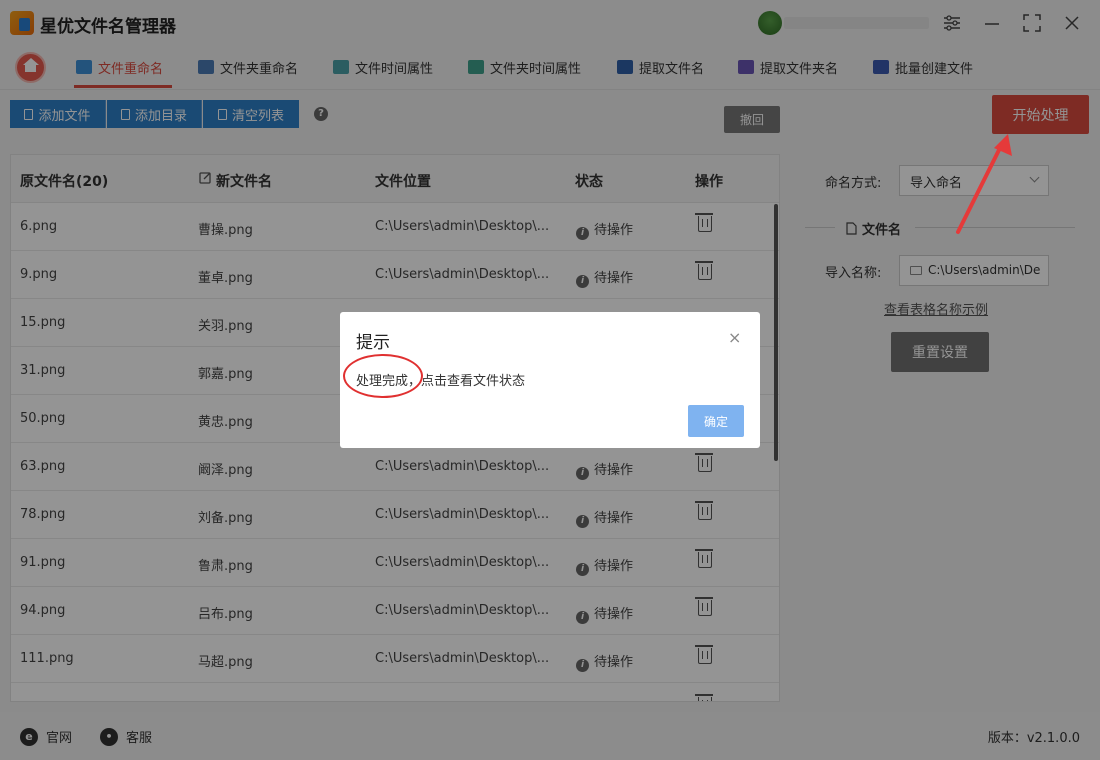 Image resolution: width=1100 pixels, height=760 pixels. What do you see at coordinates (383, 376) in the screenshot?
I see `annotation-circle` at bounding box center [383, 376].